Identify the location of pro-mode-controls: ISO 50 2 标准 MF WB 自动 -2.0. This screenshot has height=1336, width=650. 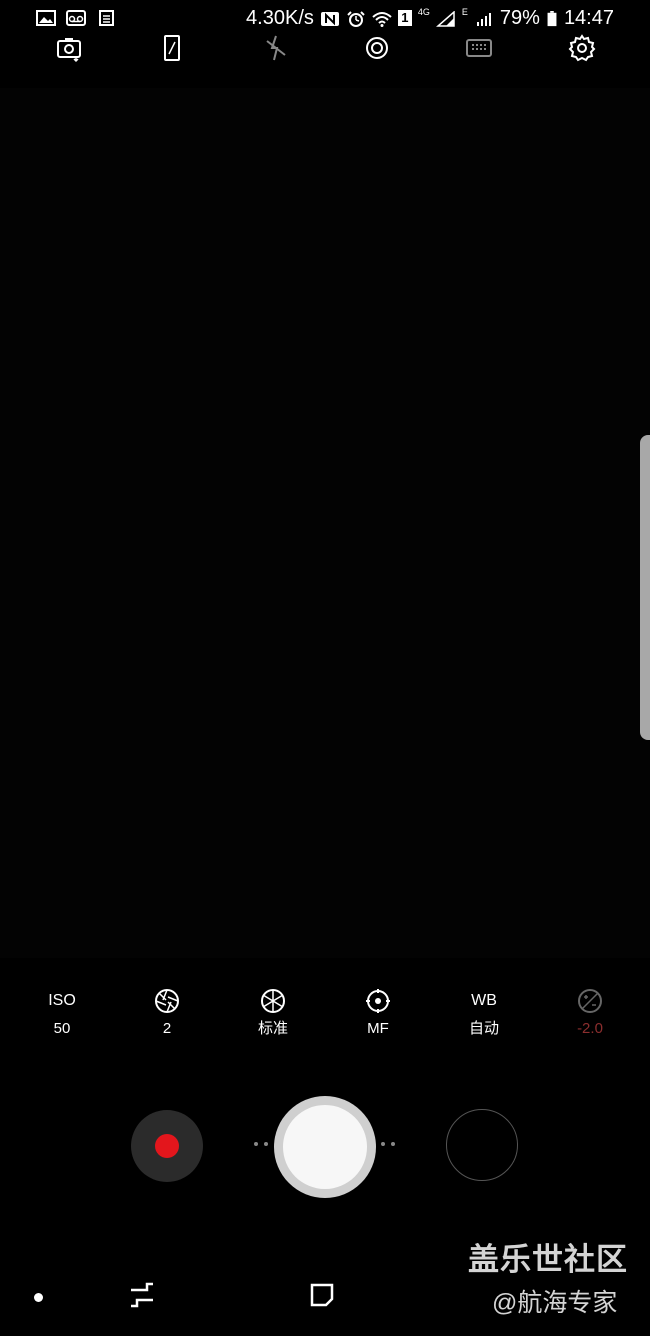
(325, 1013).